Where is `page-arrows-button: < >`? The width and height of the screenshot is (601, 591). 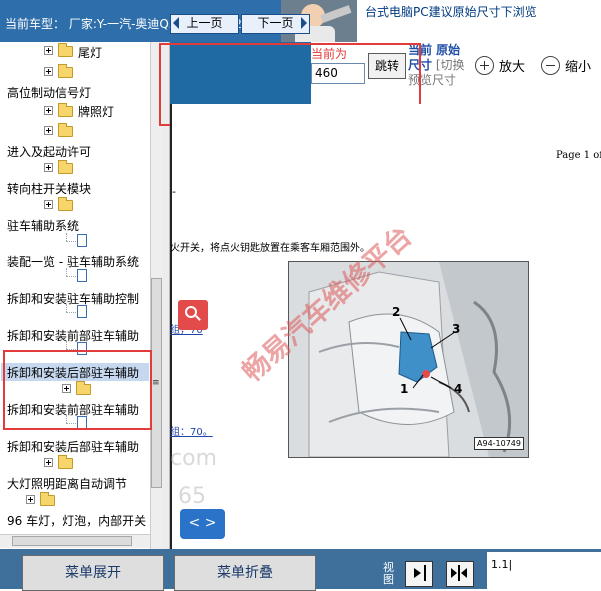 page-arrows-button: < > is located at coordinates (202, 524).